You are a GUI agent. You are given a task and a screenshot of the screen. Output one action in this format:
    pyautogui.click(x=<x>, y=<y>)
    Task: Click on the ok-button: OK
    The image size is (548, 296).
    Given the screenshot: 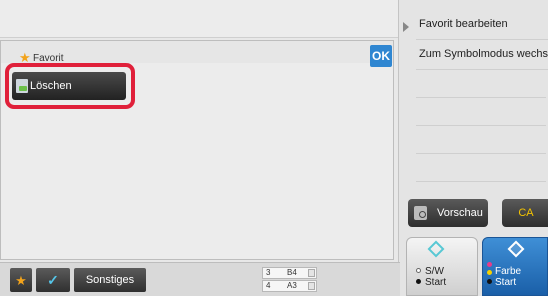 What is the action you would take?
    pyautogui.click(x=381, y=56)
    